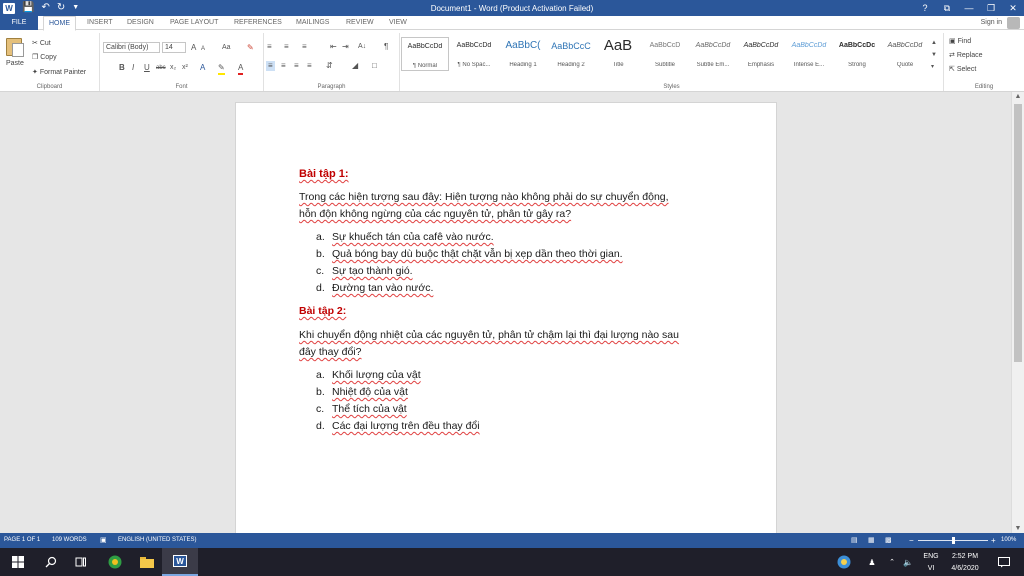 This screenshot has width=1024, height=576. What do you see at coordinates (221, 69) in the screenshot?
I see `highlight-icon: ✎` at bounding box center [221, 69].